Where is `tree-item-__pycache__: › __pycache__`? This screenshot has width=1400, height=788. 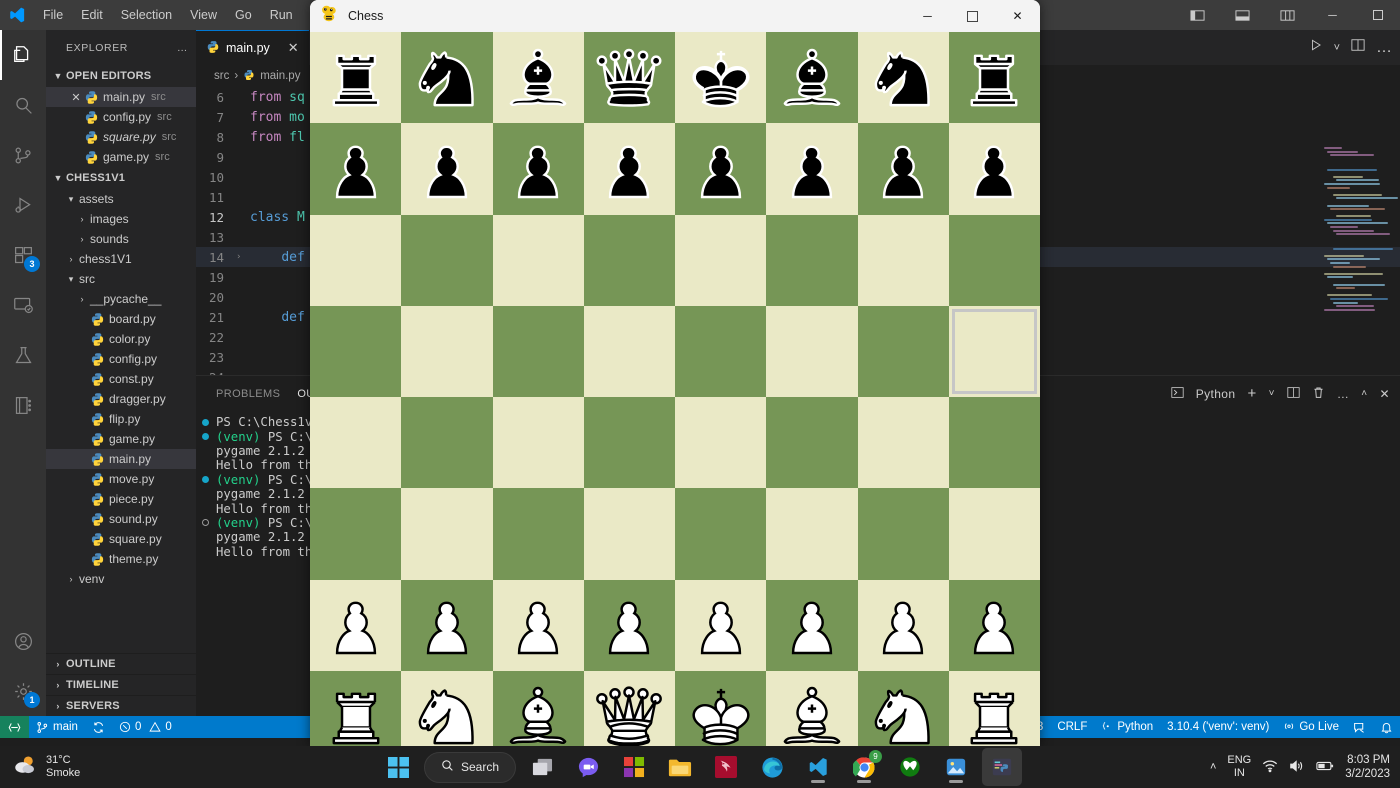 tree-item-__pycache__: › __pycache__ is located at coordinates (121, 299).